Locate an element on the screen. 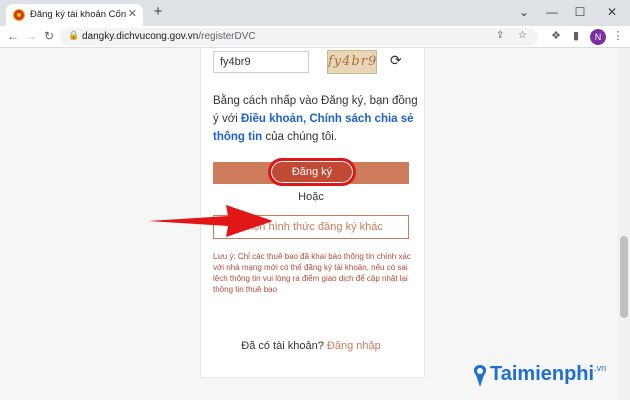  scrollbar-track is located at coordinates (624, 224).